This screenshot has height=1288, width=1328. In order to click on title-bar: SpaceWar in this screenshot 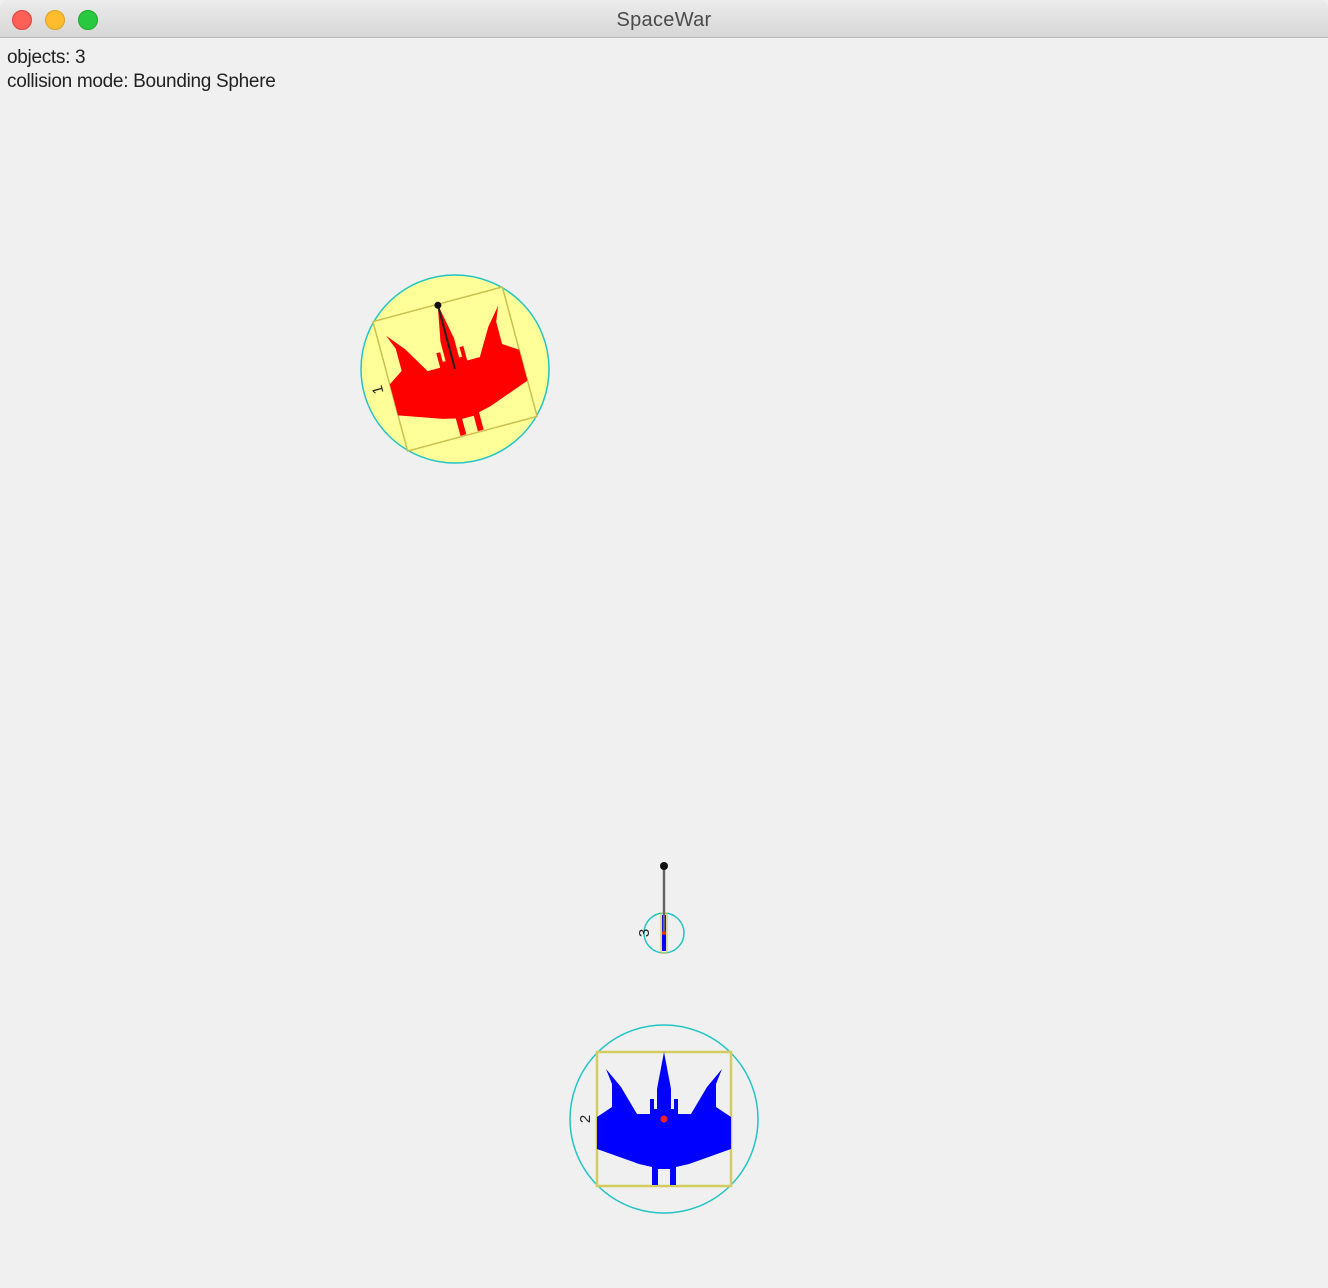, I will do `click(664, 19)`.